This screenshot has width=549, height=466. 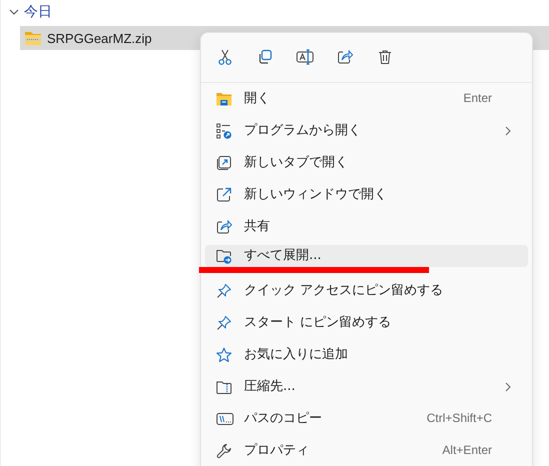 What do you see at coordinates (366, 227) in the screenshot?
I see `menu-item: 共有` at bounding box center [366, 227].